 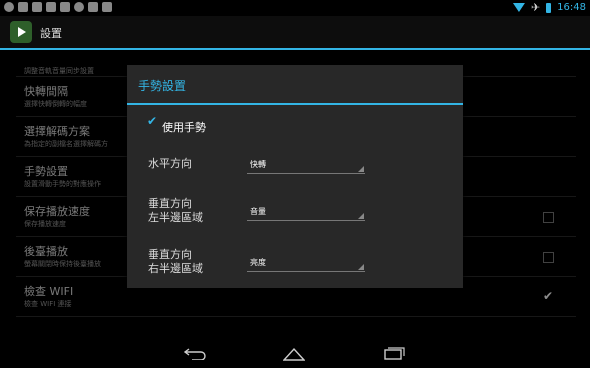 I want to click on vertical-right-label: 垂直方向 右半邊區域, so click(x=175, y=261).